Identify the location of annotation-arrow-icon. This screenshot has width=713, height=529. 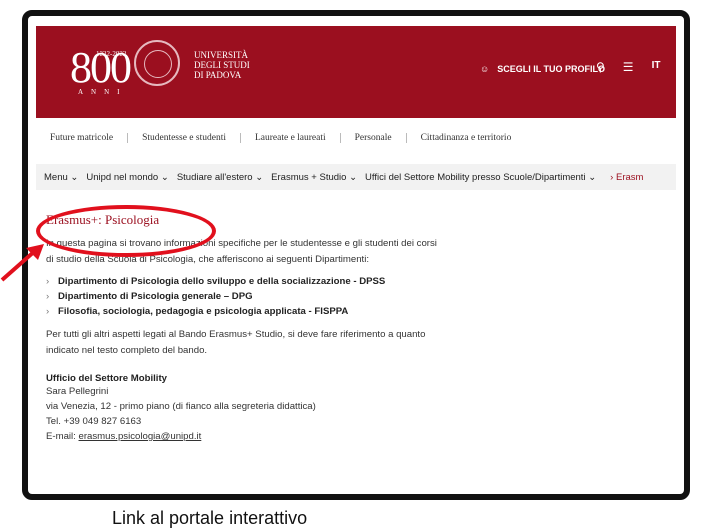
(22, 263).